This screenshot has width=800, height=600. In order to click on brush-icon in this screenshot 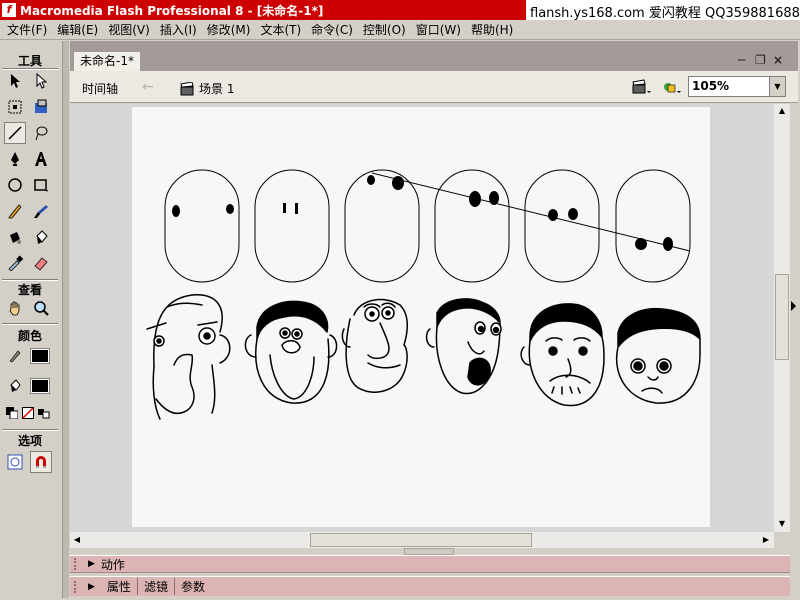, I will do `click(41, 211)`.